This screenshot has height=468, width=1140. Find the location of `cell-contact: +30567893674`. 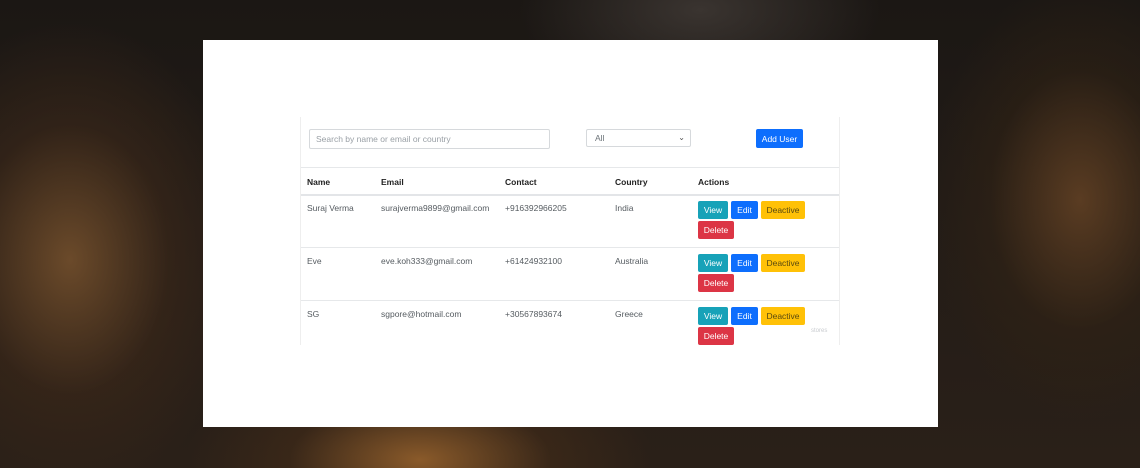

cell-contact: +30567893674 is located at coordinates (533, 314).